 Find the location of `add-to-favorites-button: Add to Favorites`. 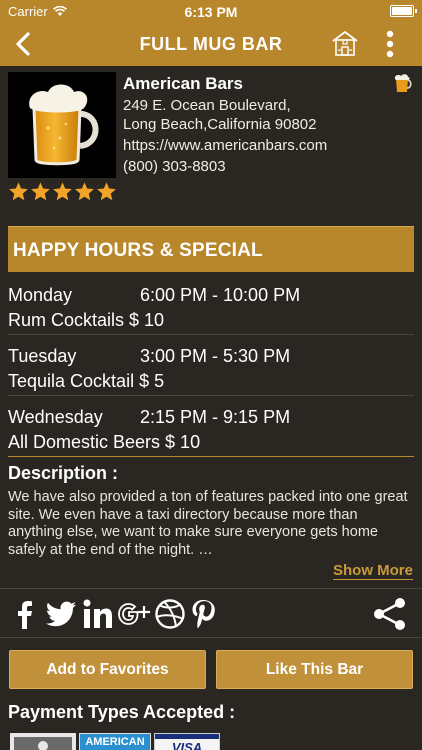

add-to-favorites-button: Add to Favorites is located at coordinates (107, 669).